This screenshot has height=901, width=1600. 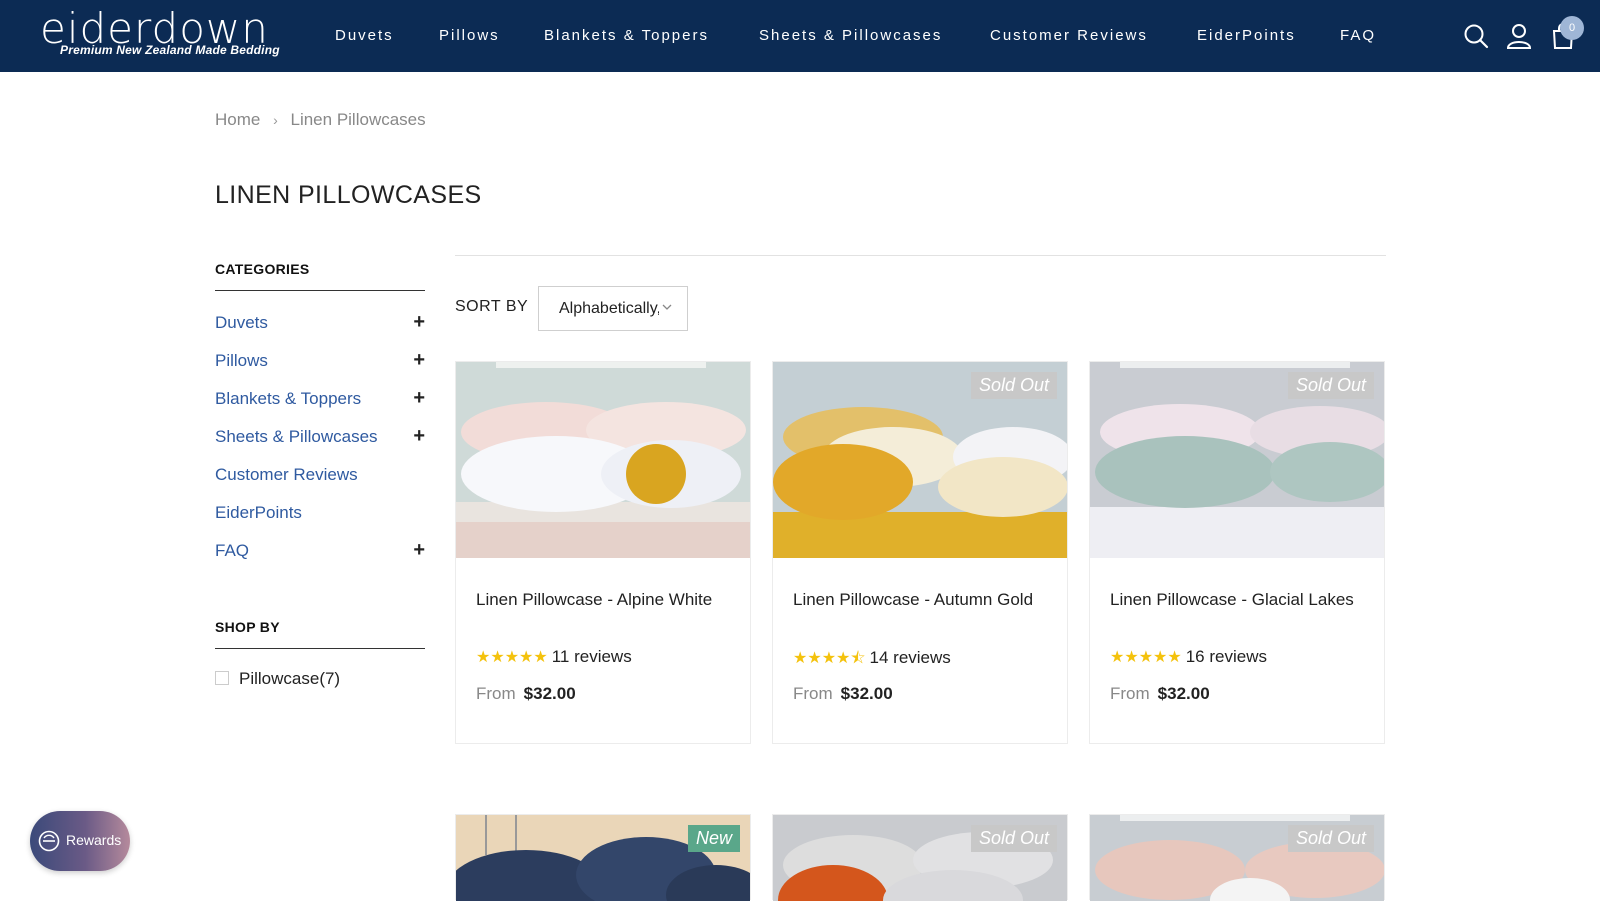 What do you see at coordinates (232, 550) in the screenshot?
I see `sidebar-item-label: FAQ` at bounding box center [232, 550].